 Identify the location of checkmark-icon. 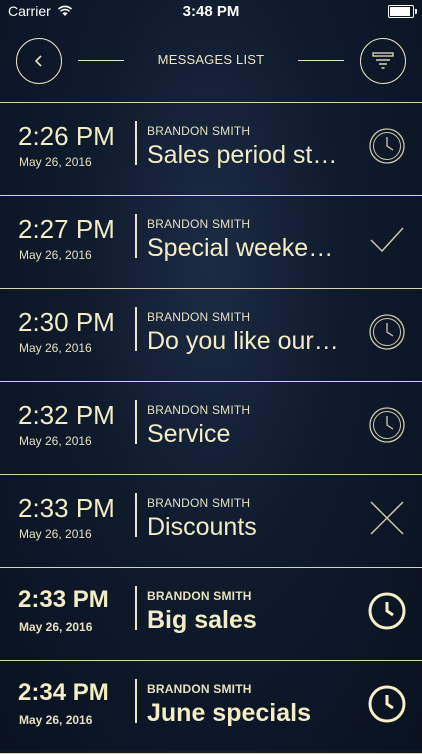
(387, 239).